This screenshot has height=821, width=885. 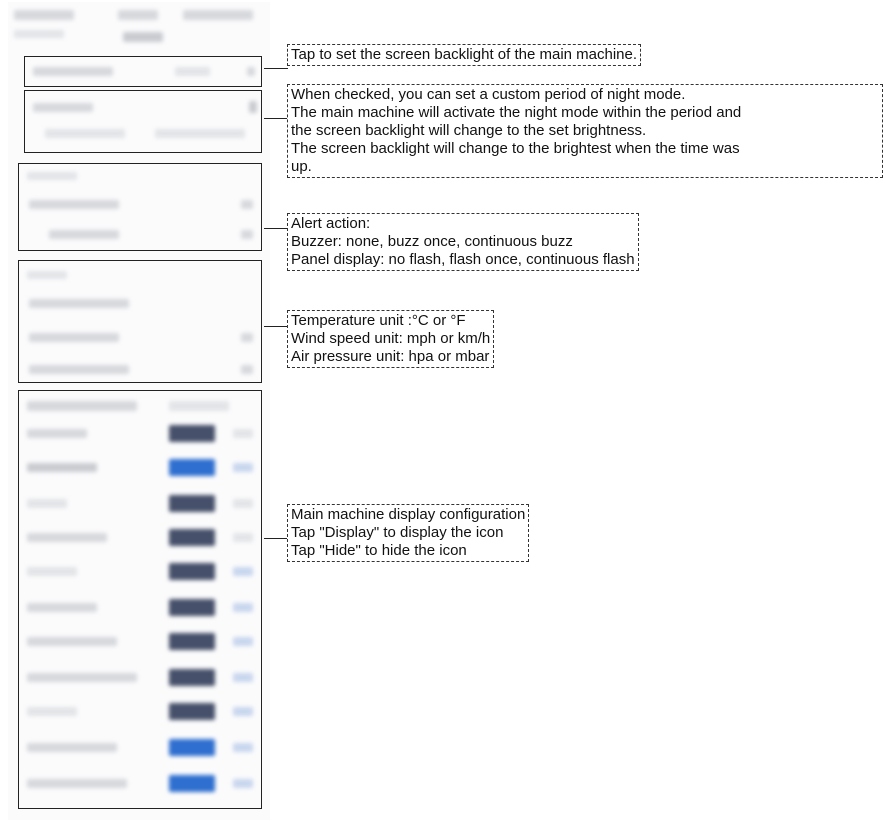 What do you see at coordinates (140, 599) in the screenshot?
I see `display-config-section` at bounding box center [140, 599].